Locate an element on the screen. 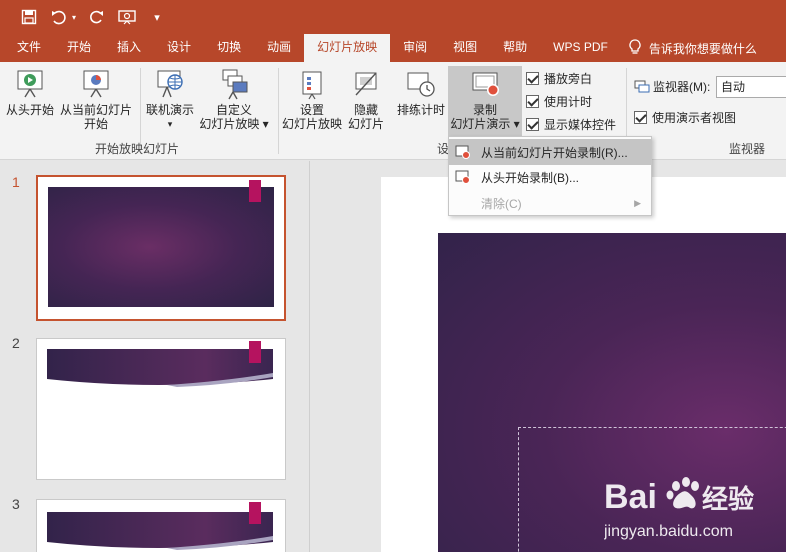 The width and height of the screenshot is (786, 552). lightbulb-icon is located at coordinates (635, 48).